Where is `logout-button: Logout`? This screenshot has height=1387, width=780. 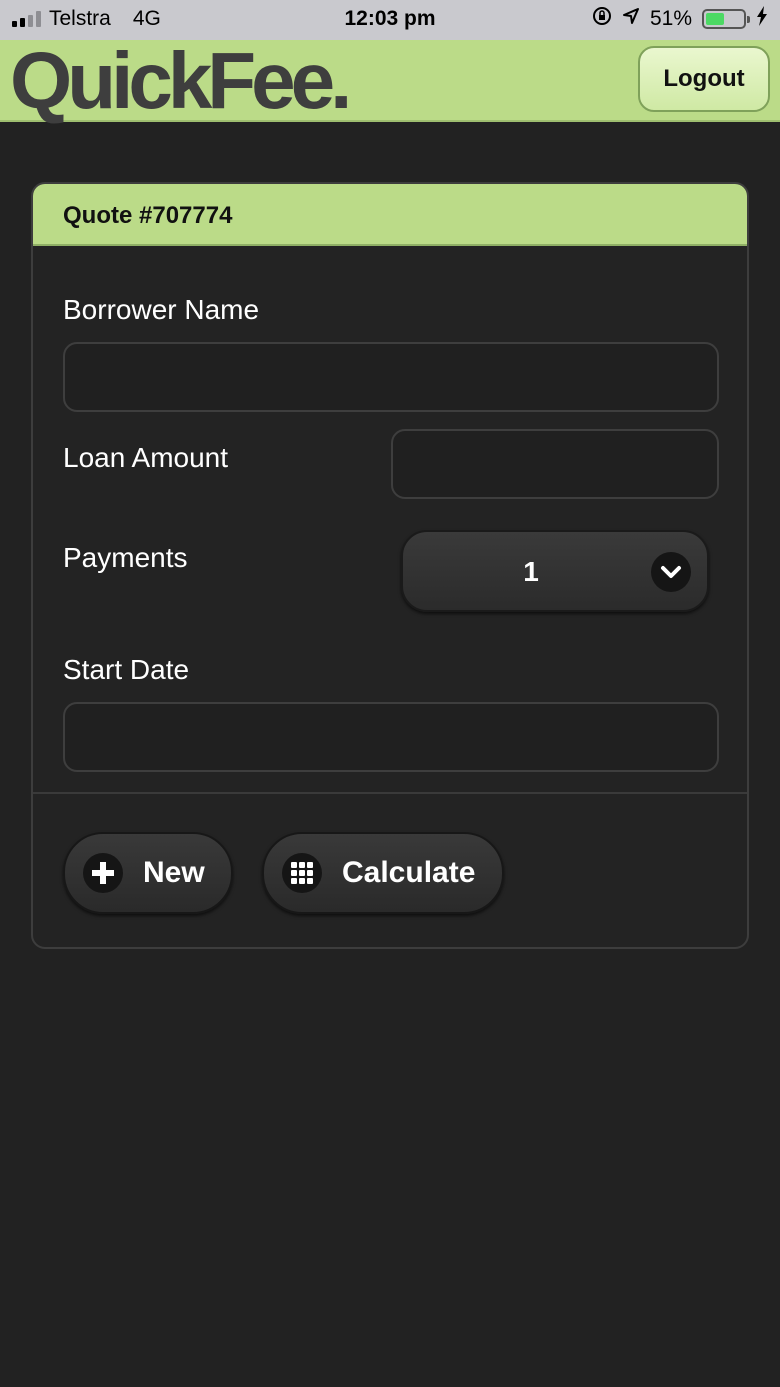 logout-button: Logout is located at coordinates (704, 79).